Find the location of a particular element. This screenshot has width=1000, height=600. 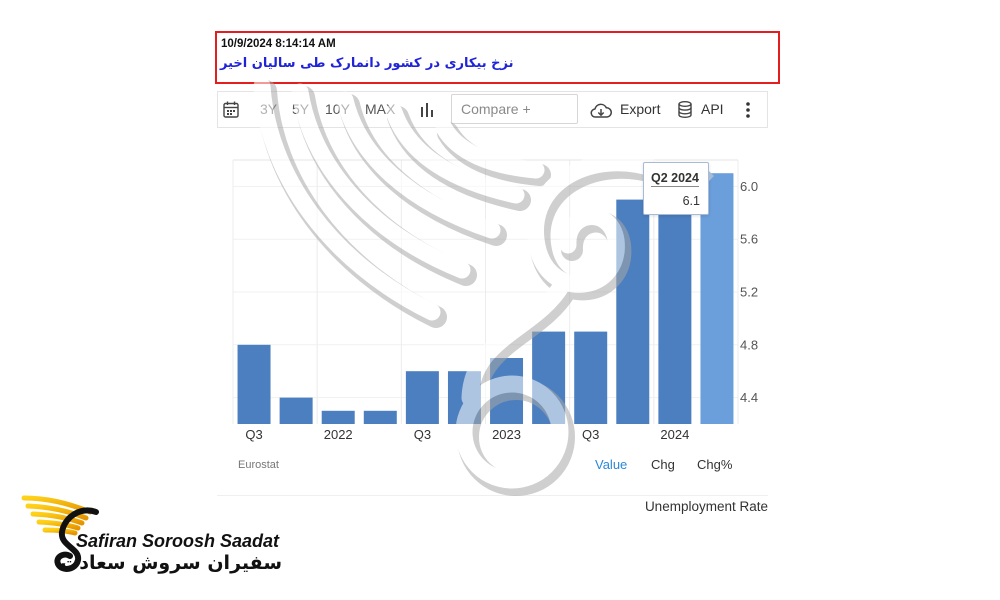

bar-chart-icon is located at coordinates (427, 109).